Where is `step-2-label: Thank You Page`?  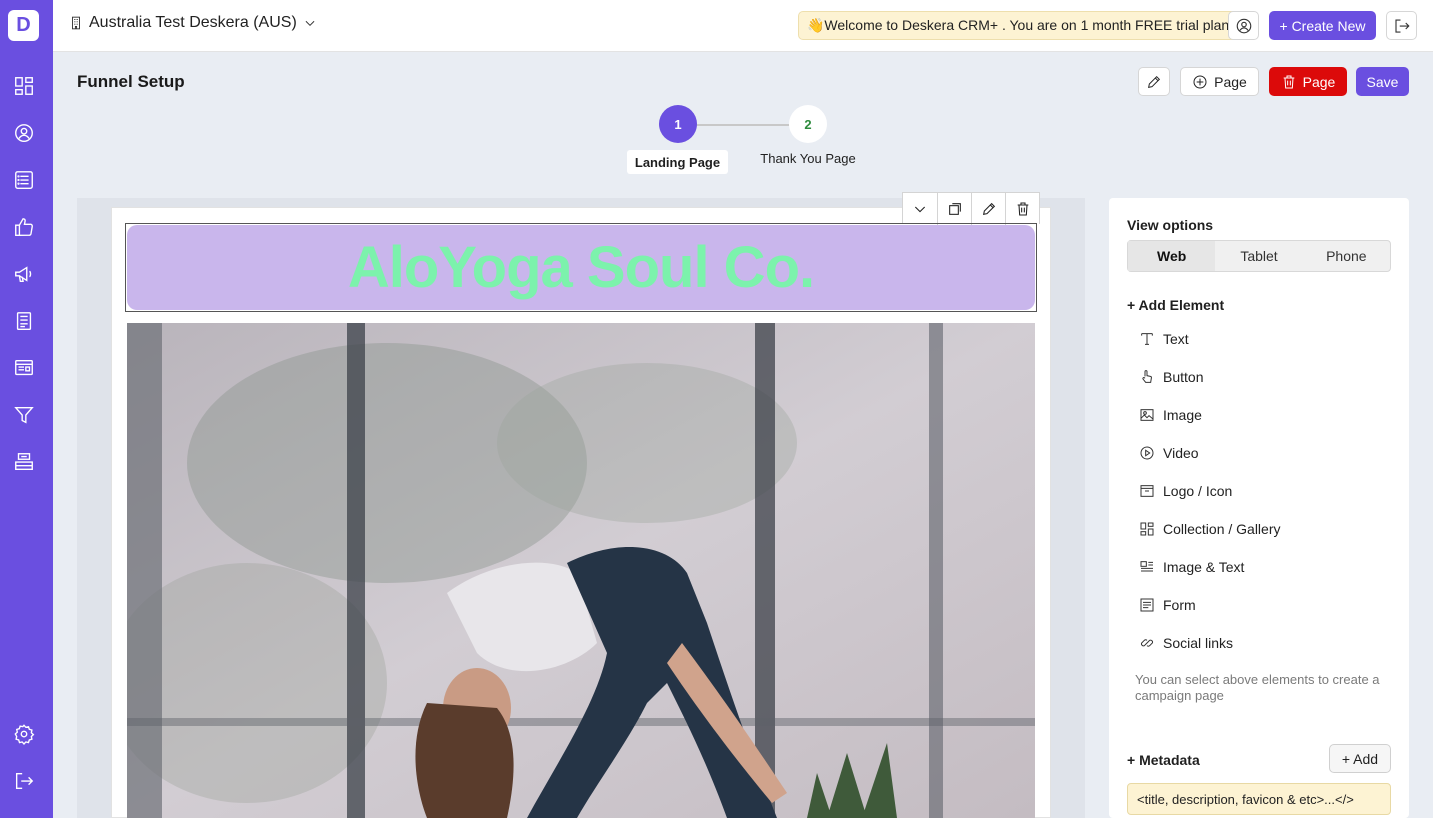 step-2-label: Thank You Page is located at coordinates (808, 158).